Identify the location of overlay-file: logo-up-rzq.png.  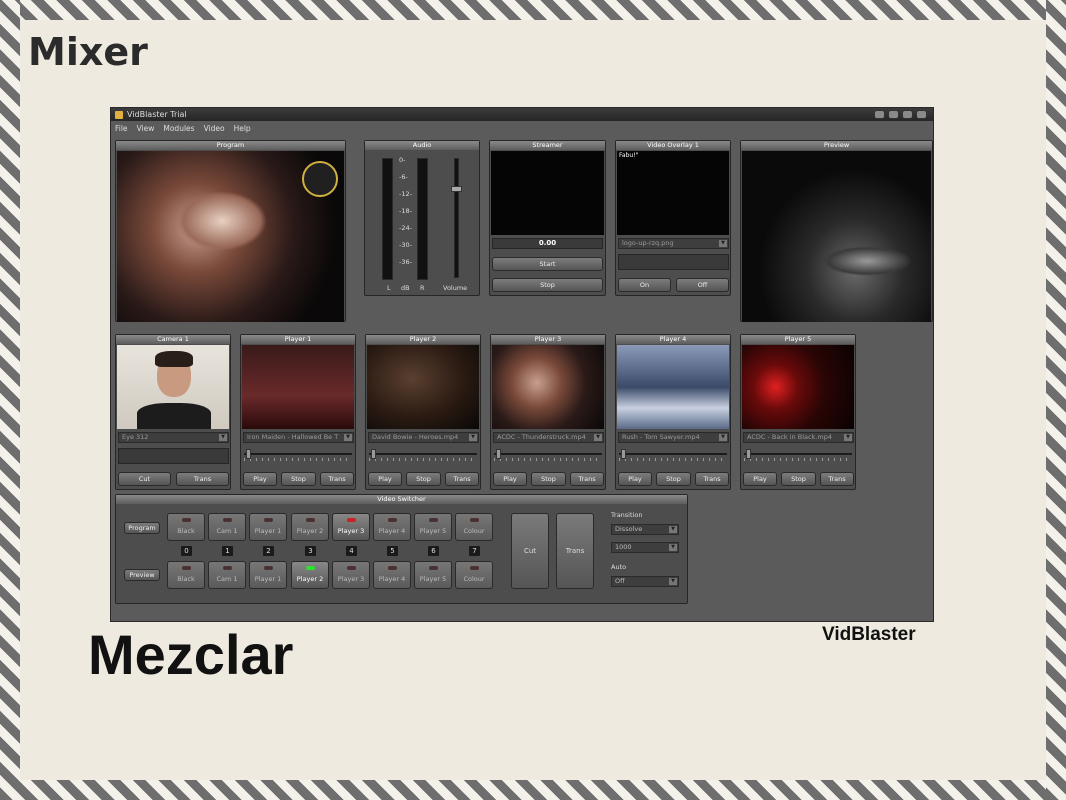
(648, 243).